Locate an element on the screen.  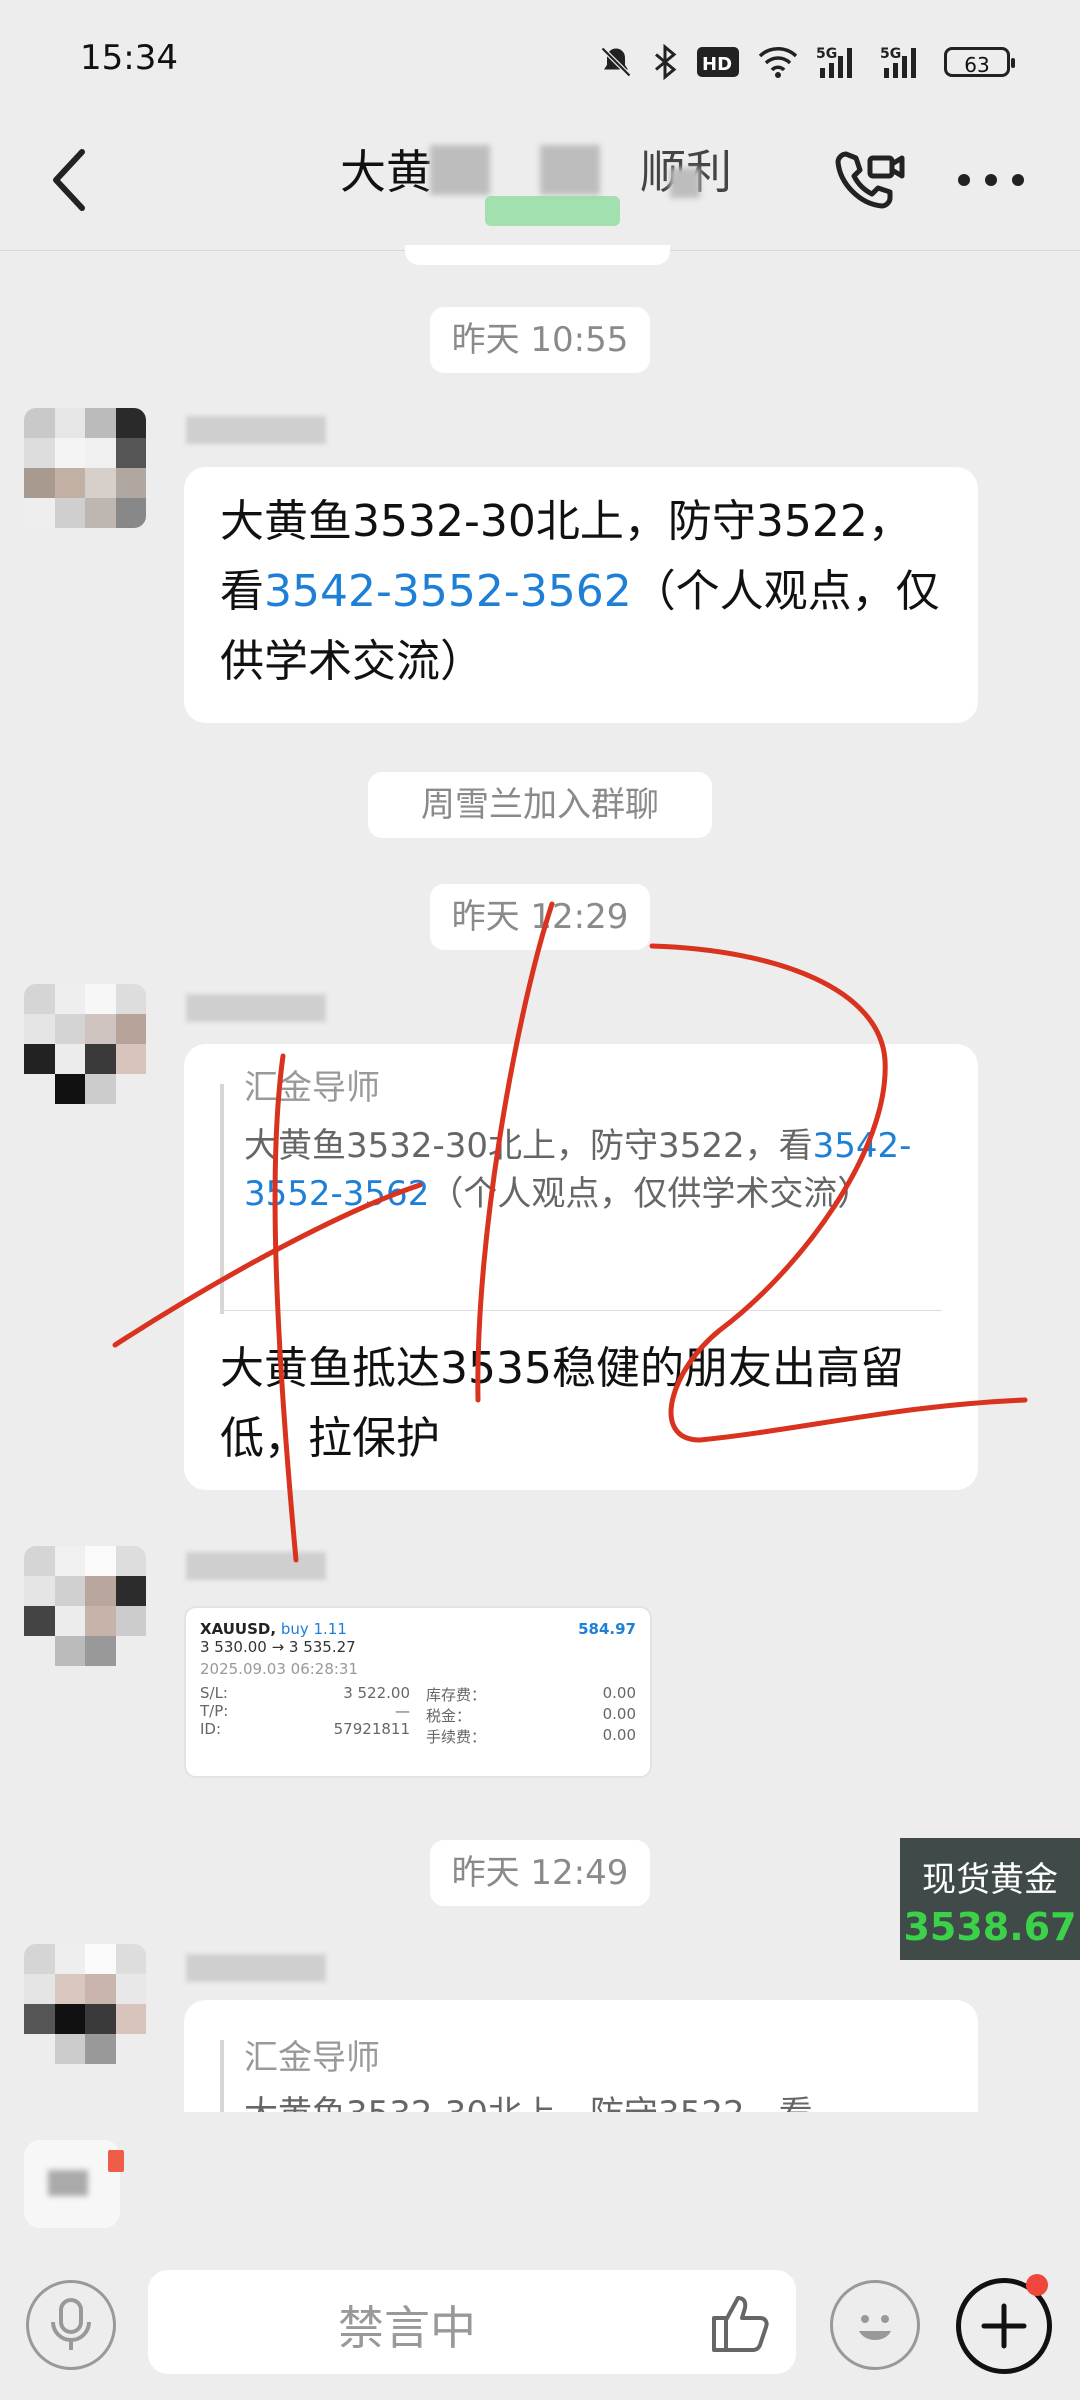
signal-5g-icon-2: 5G is located at coordinates (898, 62).